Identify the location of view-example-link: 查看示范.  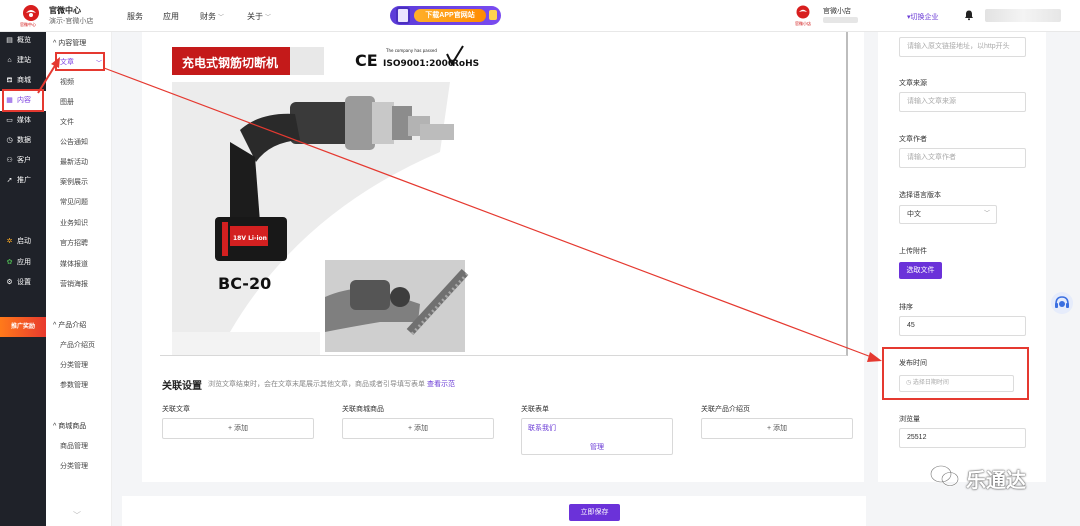
(441, 384).